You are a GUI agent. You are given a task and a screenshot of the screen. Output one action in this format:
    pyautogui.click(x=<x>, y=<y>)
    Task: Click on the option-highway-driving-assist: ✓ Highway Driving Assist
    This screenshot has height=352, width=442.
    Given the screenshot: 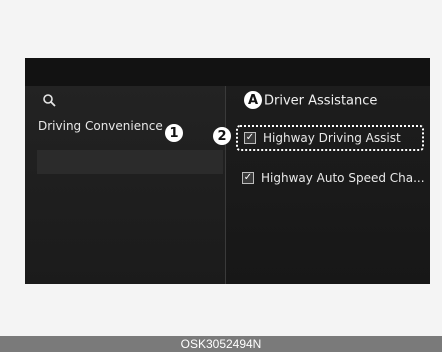 What is the action you would take?
    pyautogui.click(x=330, y=138)
    